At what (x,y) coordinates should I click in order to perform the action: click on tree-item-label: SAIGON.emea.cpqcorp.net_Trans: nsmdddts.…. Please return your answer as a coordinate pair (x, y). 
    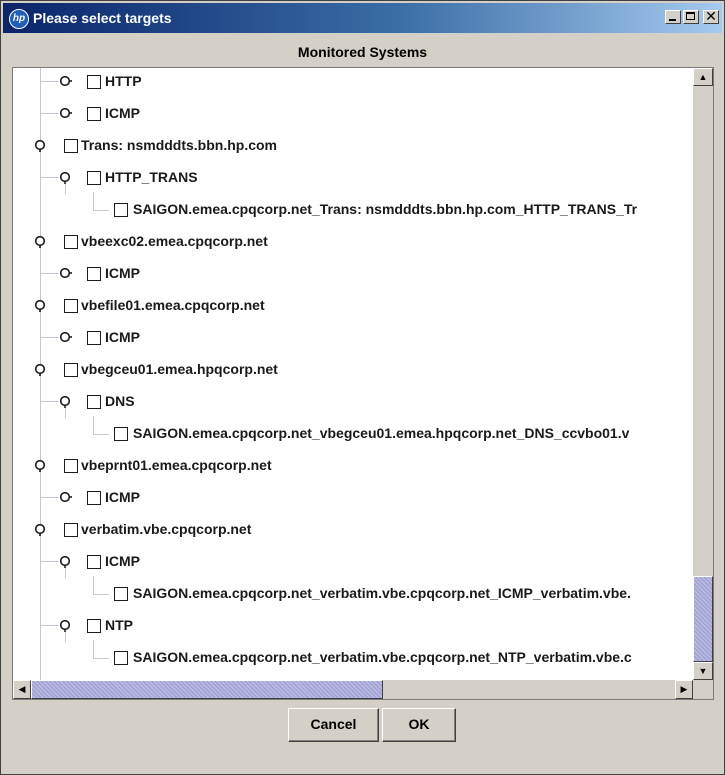
    Looking at the image, I should click on (385, 209).